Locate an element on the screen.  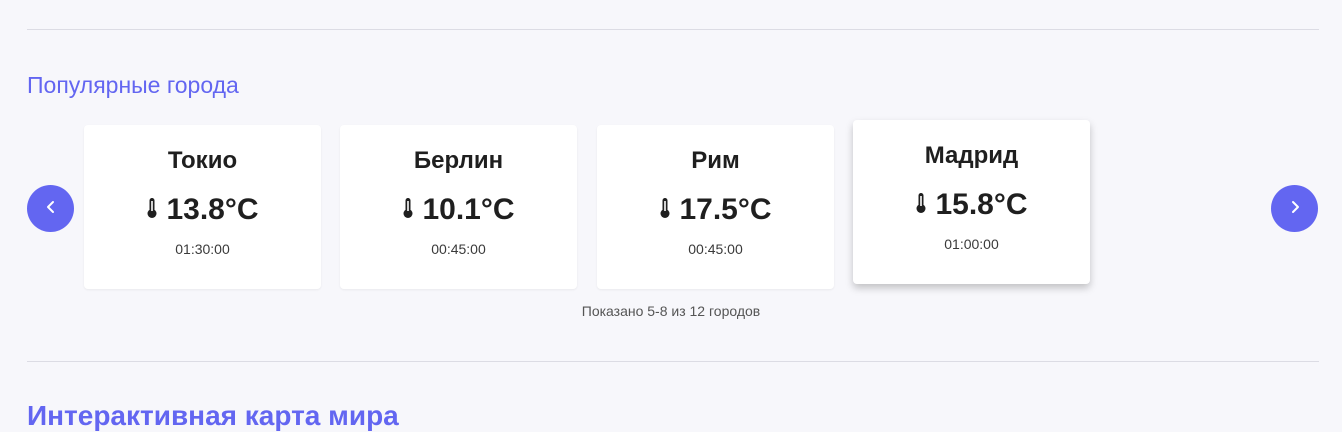
local-time: 01:00:00 is located at coordinates (971, 244).